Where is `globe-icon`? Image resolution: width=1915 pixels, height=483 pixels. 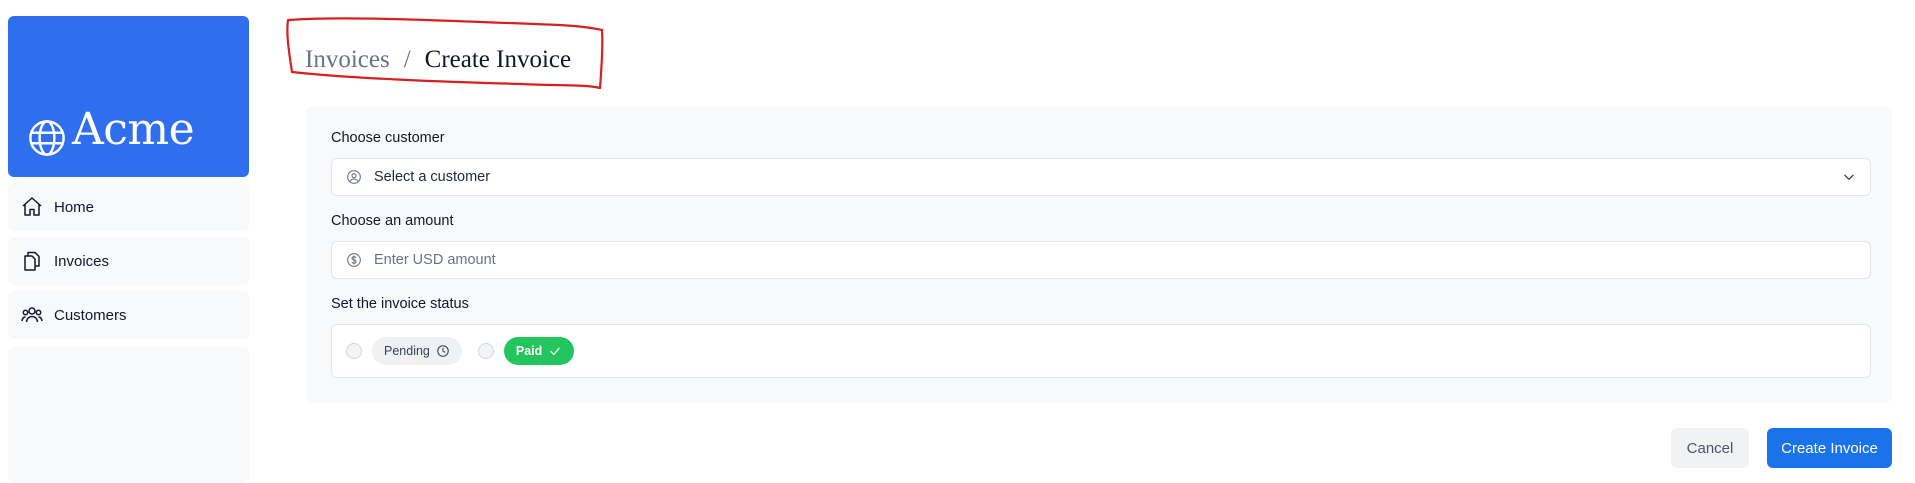
globe-icon is located at coordinates (47, 138).